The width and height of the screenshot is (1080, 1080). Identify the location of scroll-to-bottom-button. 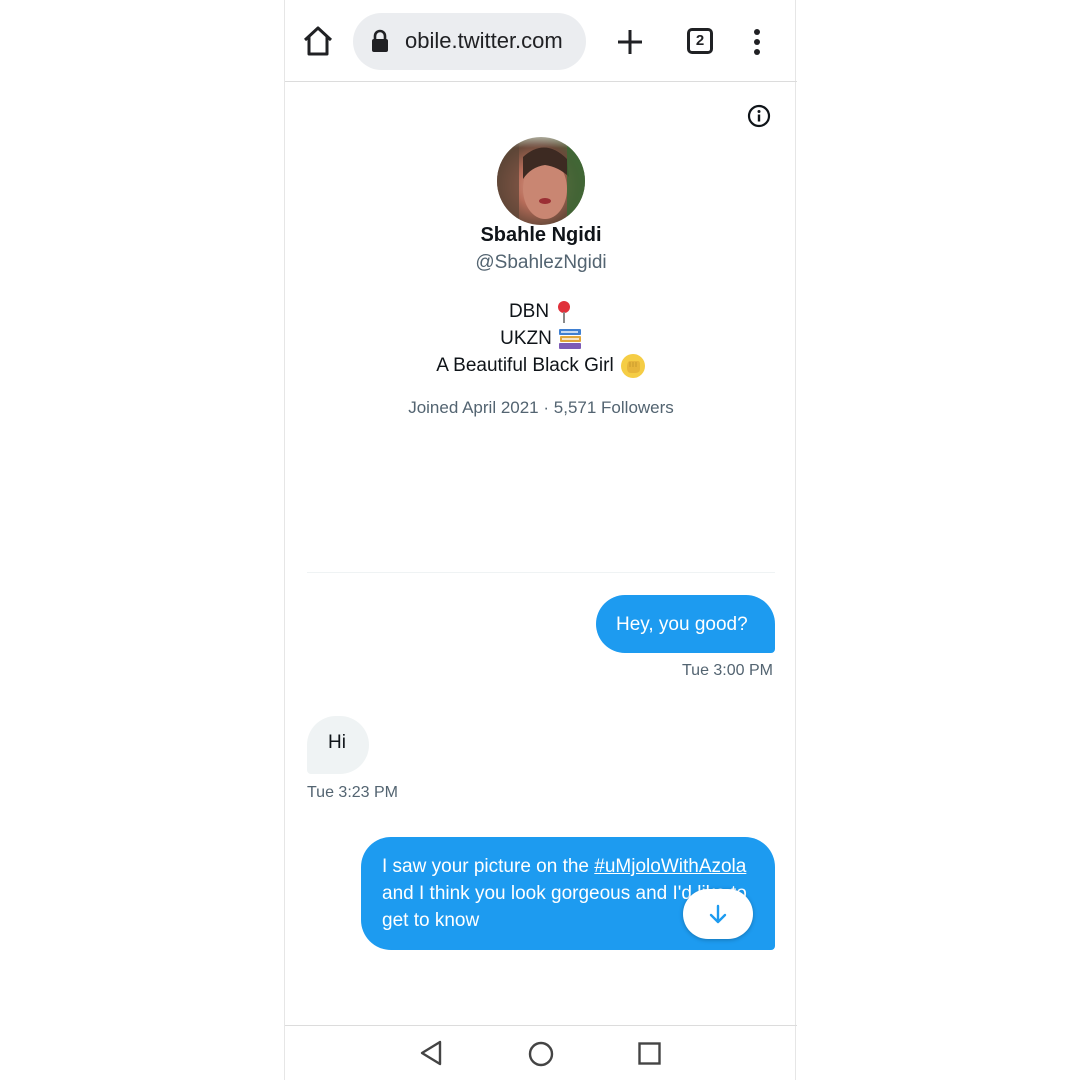
(718, 914).